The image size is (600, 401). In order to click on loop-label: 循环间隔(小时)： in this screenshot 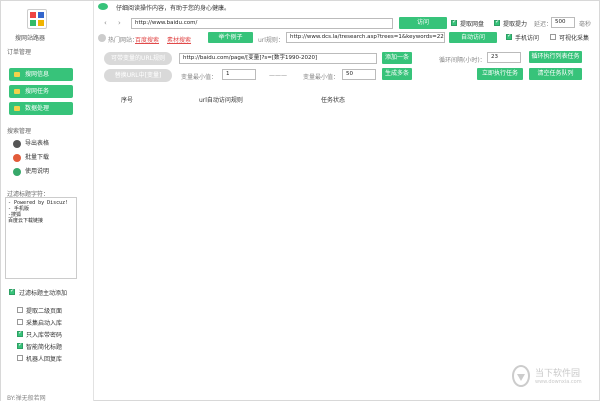, I will do `click(462, 60)`.